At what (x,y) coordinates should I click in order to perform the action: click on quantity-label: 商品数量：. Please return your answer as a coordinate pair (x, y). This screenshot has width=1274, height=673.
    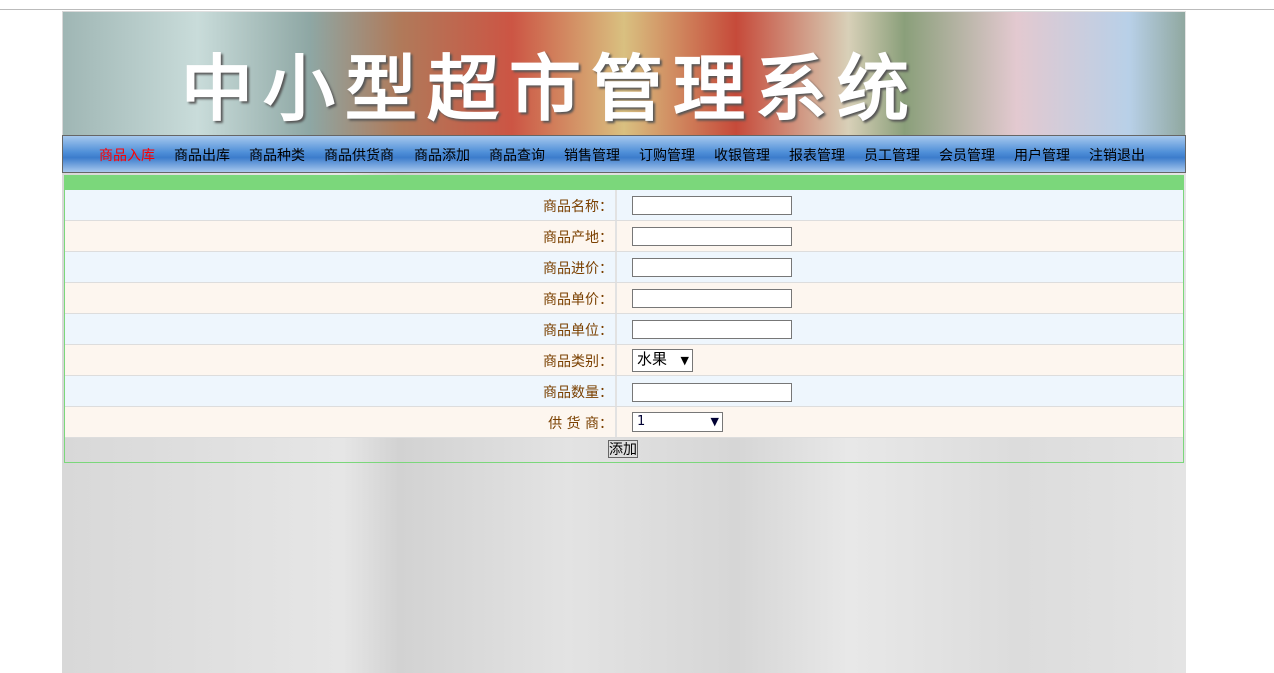
    Looking at the image, I should click on (578, 393).